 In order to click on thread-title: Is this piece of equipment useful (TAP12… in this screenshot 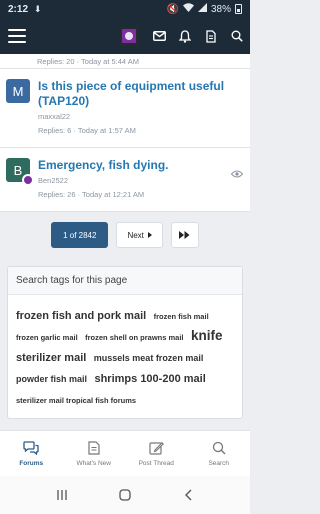, I will do `click(140, 94)`.